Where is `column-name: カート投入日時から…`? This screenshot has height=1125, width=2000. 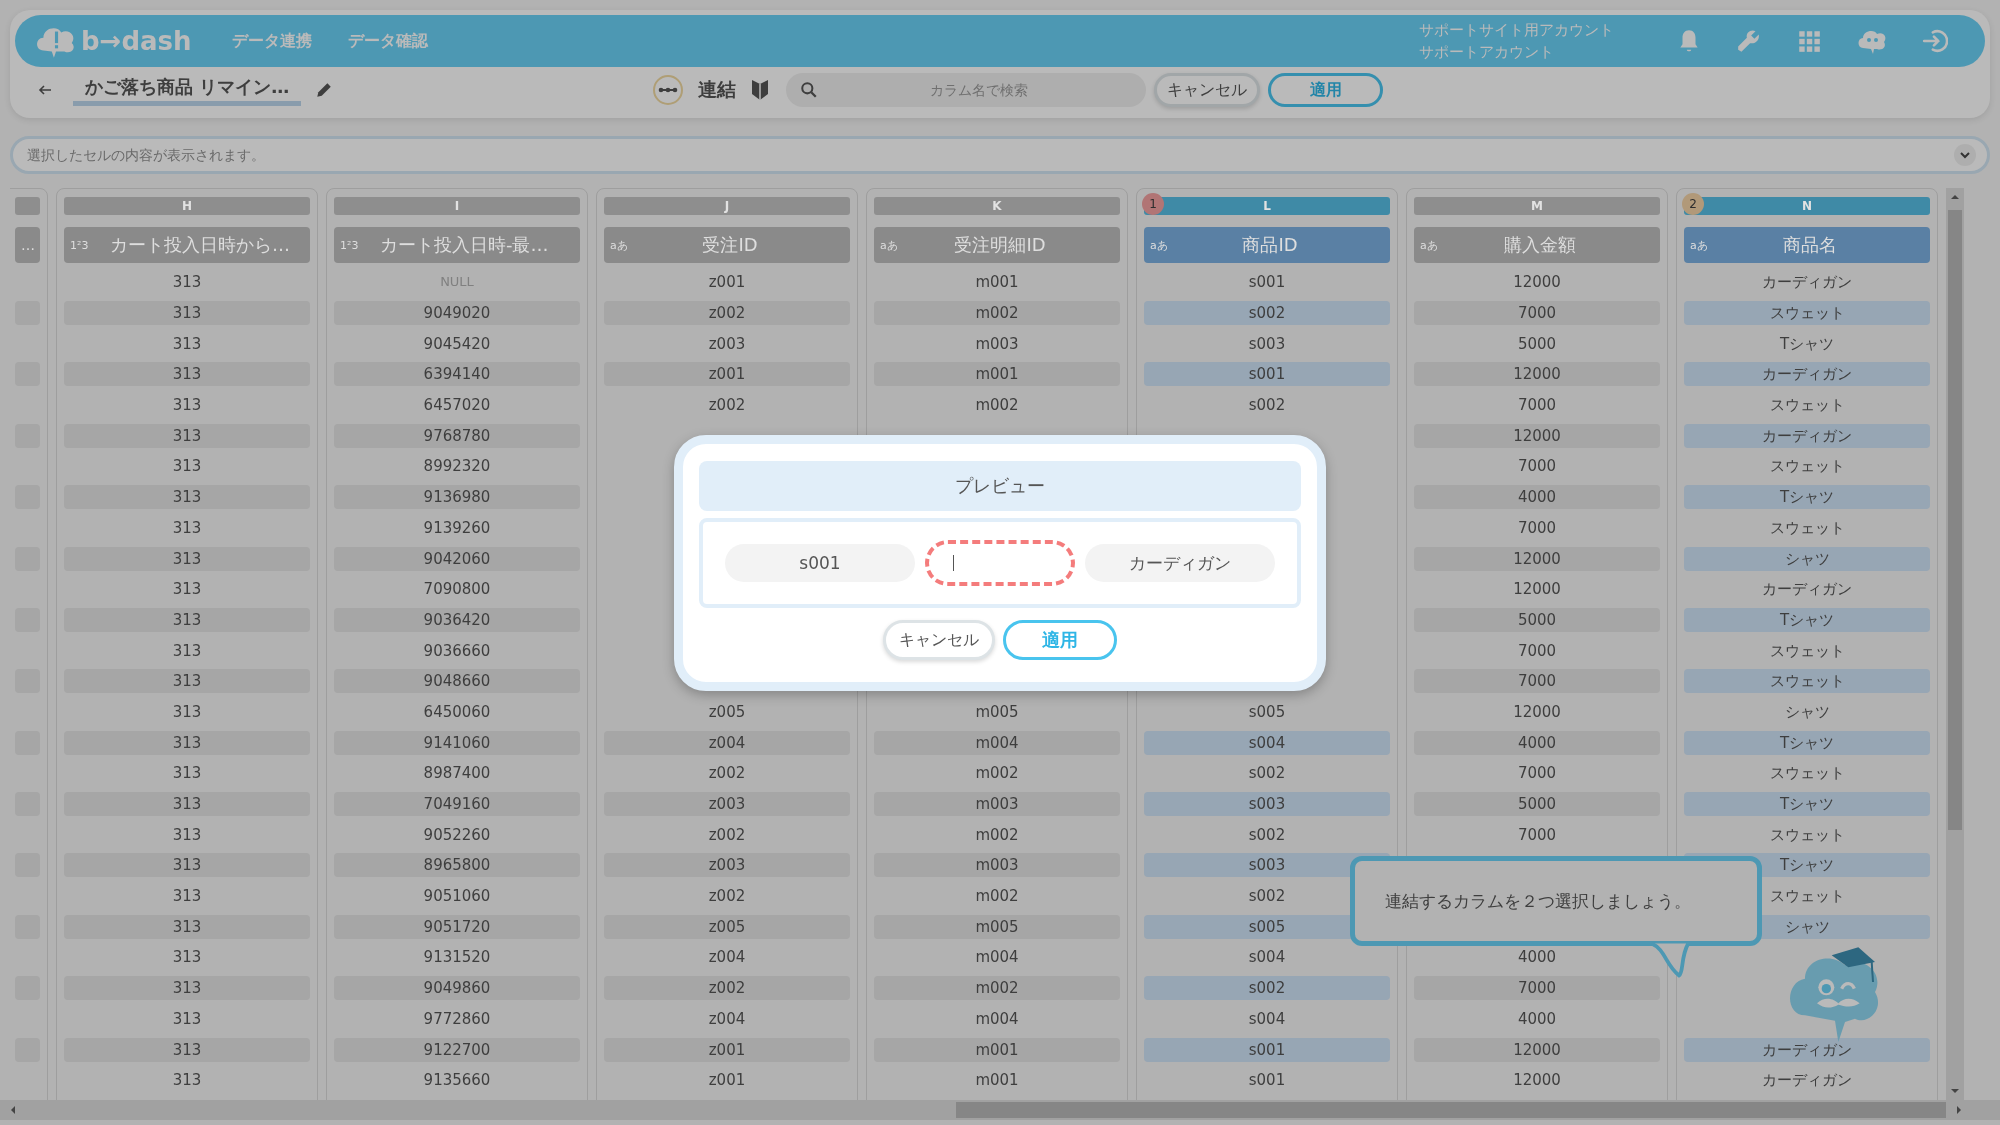 column-name: カート投入日時から… is located at coordinates (200, 245).